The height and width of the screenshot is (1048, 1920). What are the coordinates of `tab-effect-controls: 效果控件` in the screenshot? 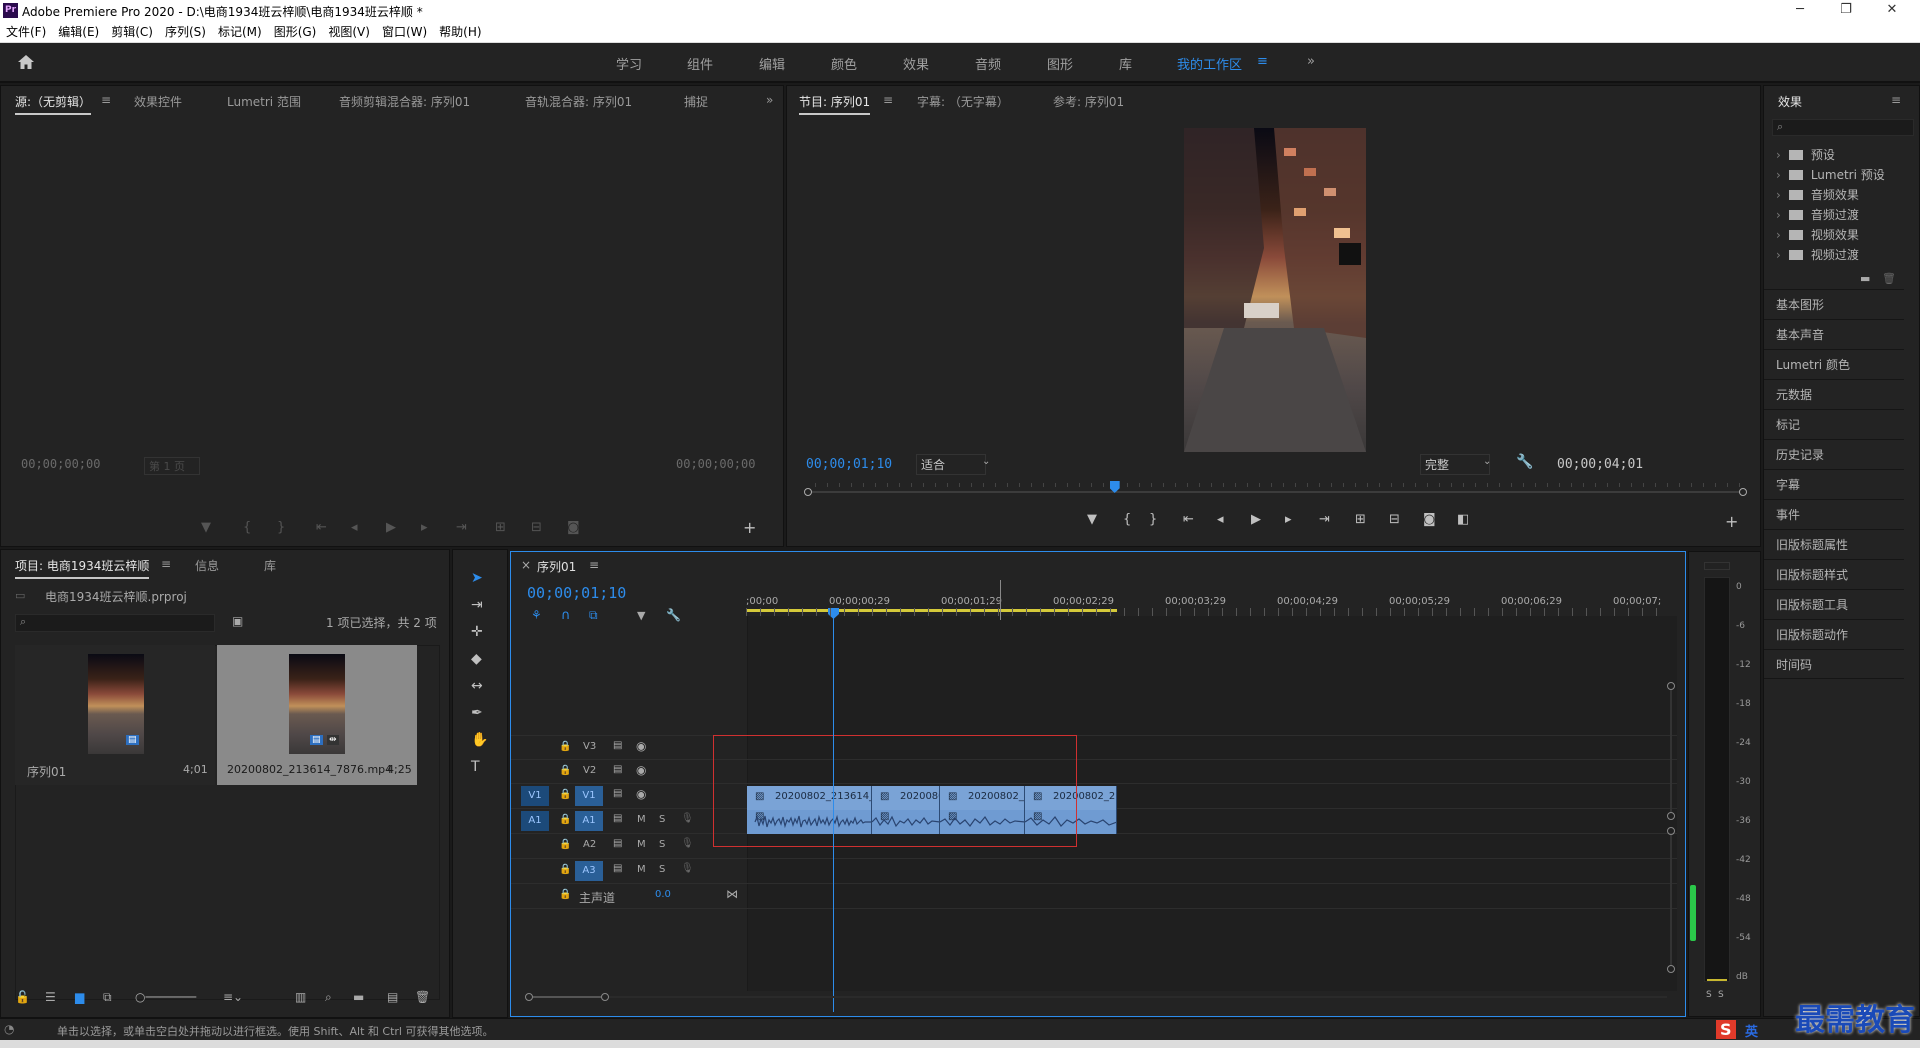 It's located at (158, 101).